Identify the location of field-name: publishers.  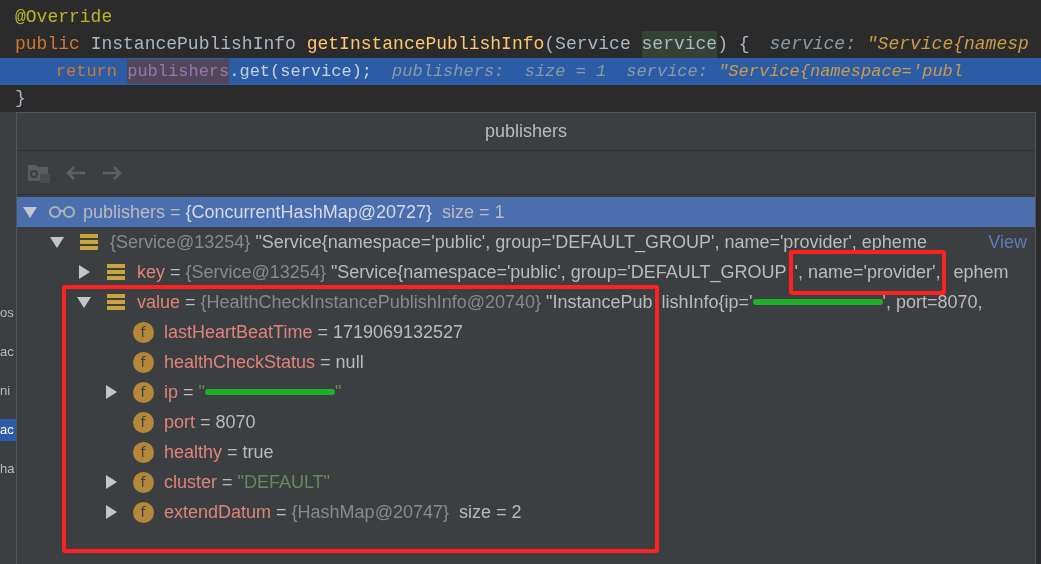
(178, 71).